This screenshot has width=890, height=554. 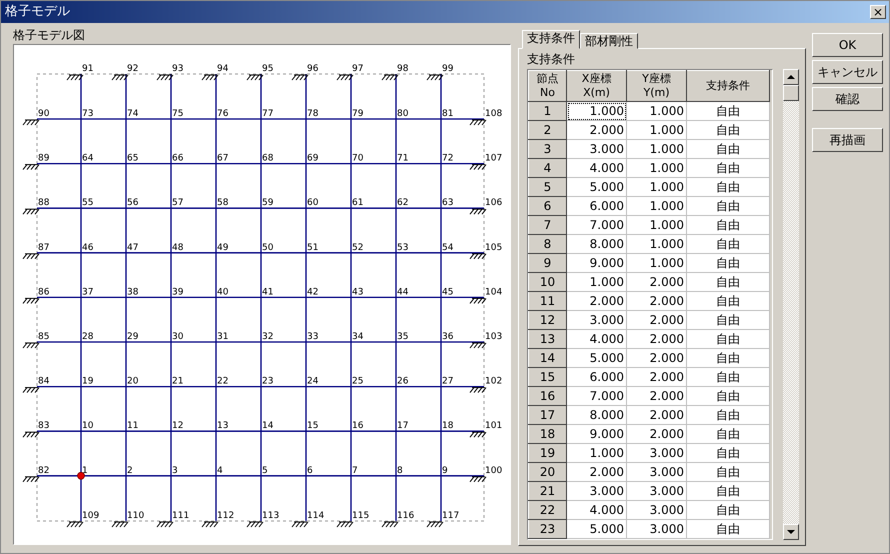 What do you see at coordinates (847, 140) in the screenshot?
I see `redraw-button: 再描画` at bounding box center [847, 140].